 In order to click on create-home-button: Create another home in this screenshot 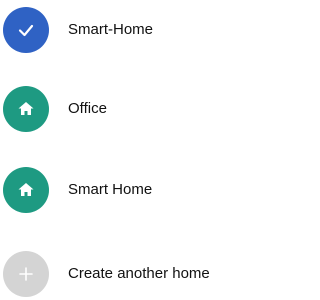, I will do `click(122, 274)`.